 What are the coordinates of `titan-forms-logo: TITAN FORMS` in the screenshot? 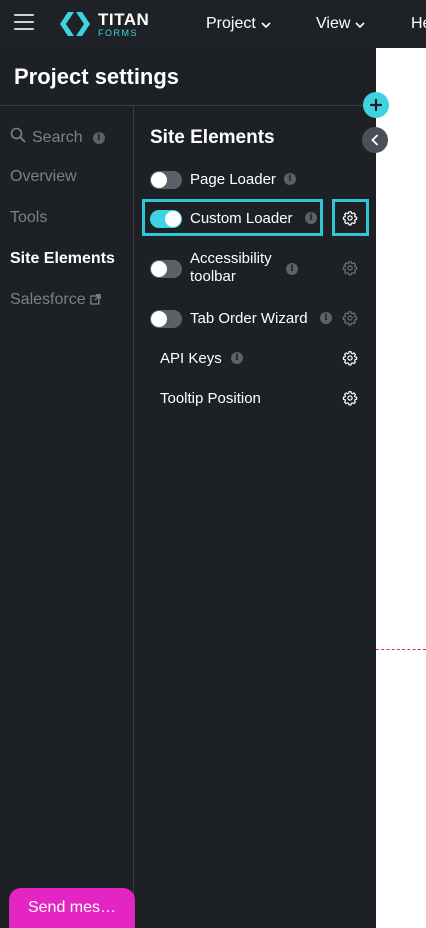 It's located at (104, 24).